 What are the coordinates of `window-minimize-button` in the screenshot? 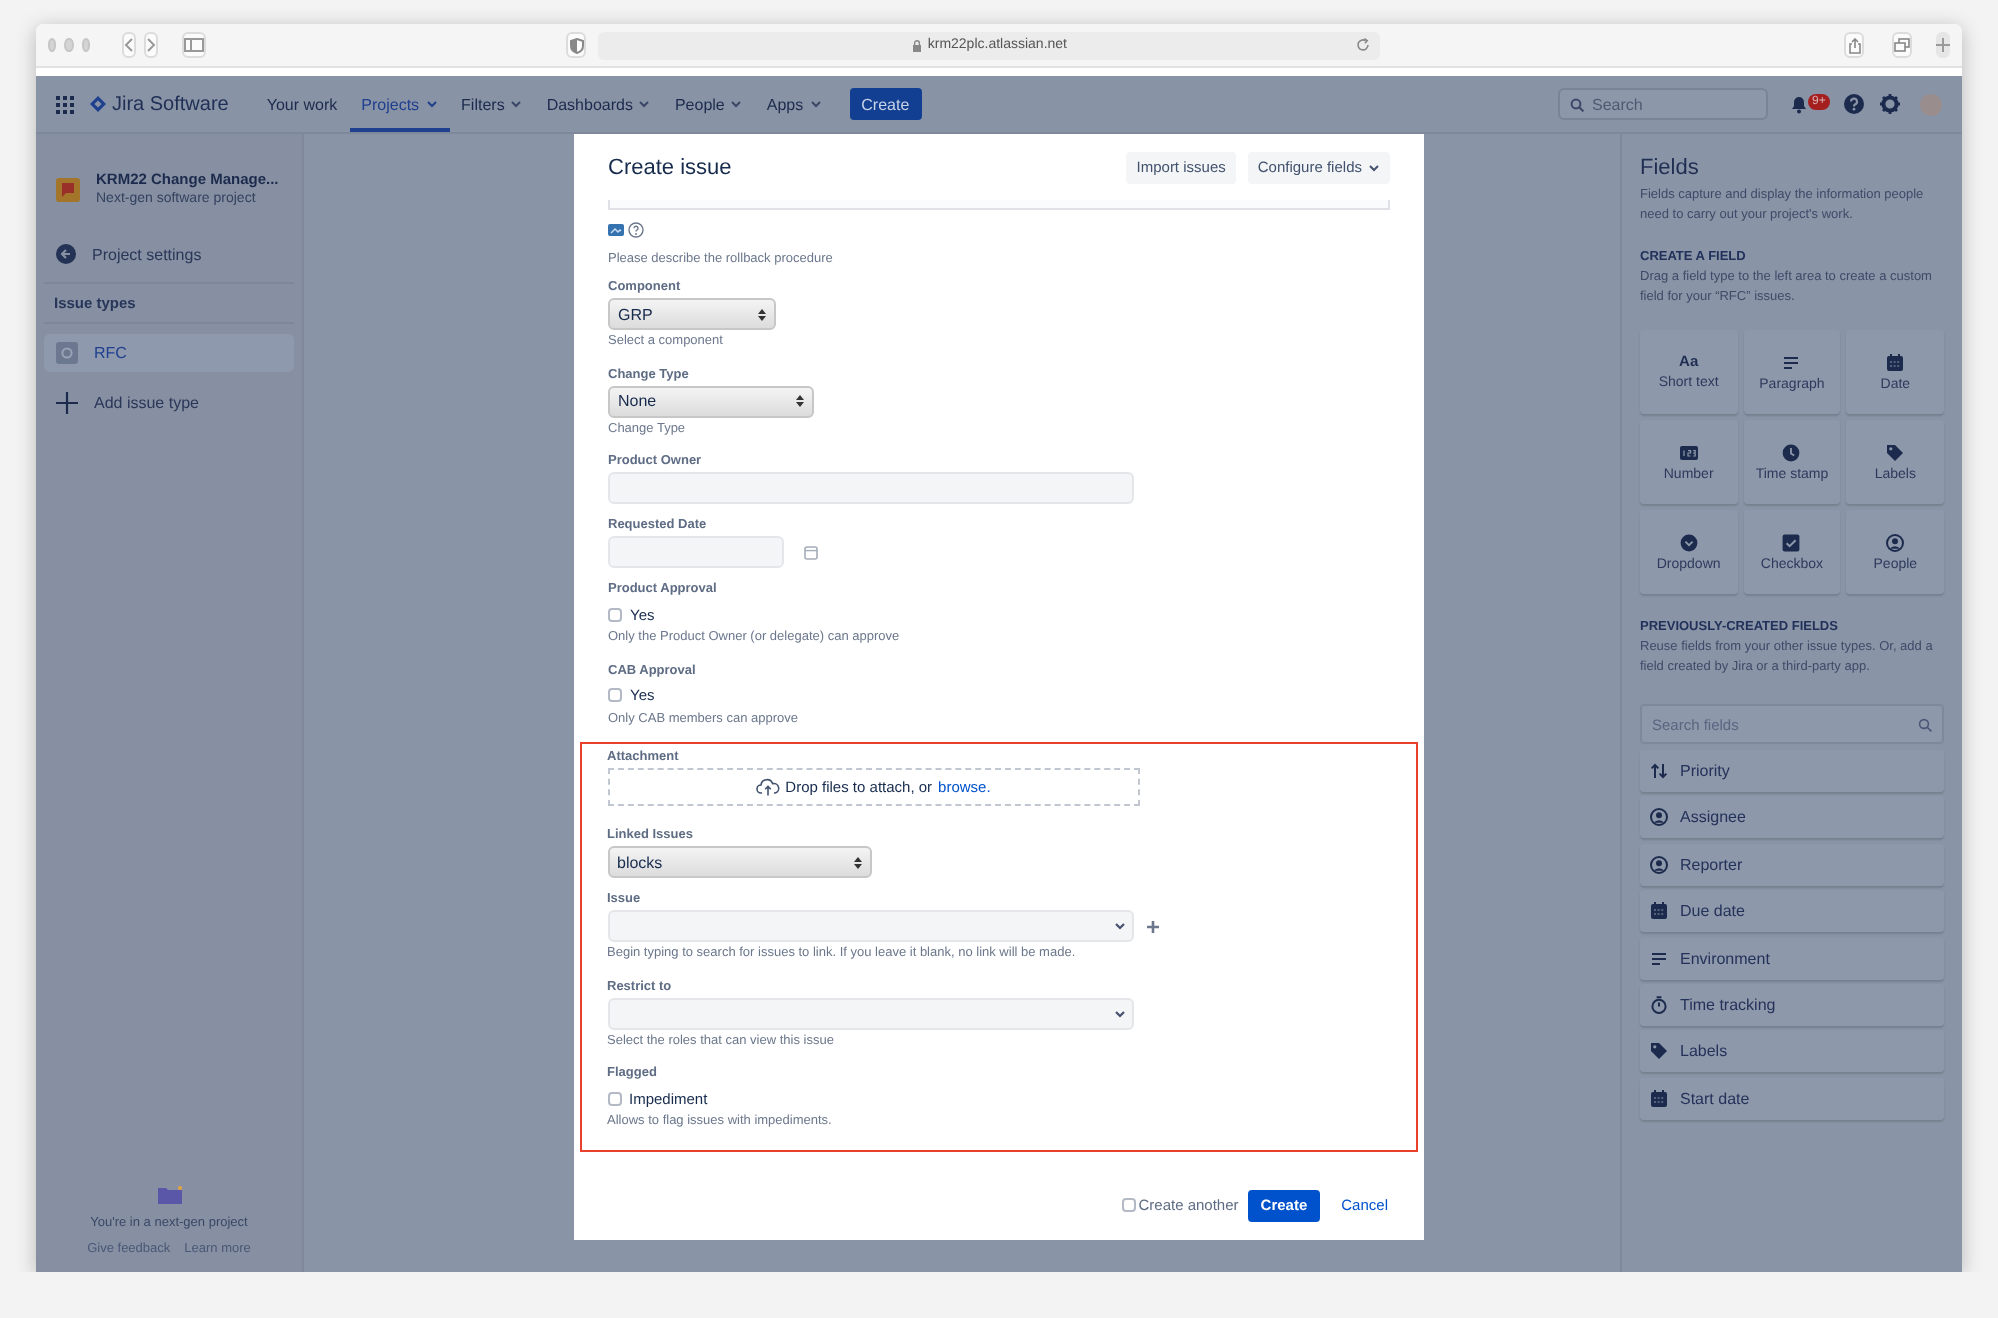 It's located at (69, 45).